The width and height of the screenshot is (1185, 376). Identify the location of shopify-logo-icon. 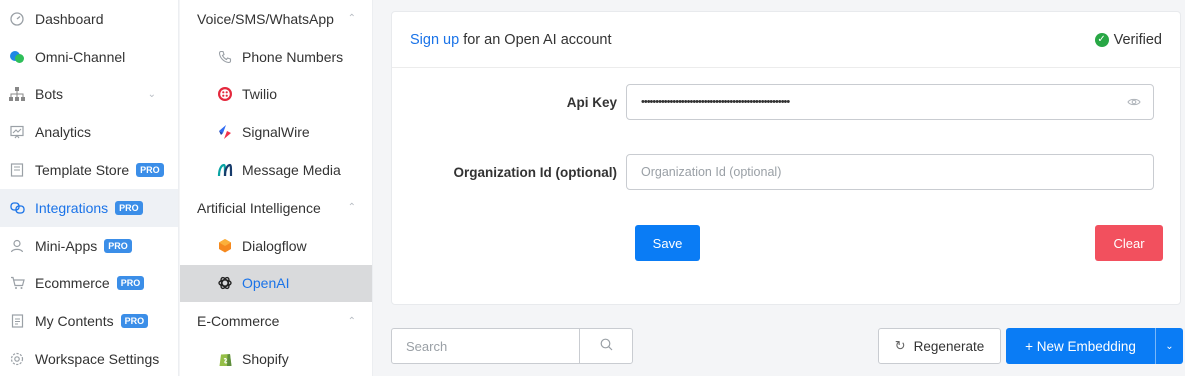
(225, 359).